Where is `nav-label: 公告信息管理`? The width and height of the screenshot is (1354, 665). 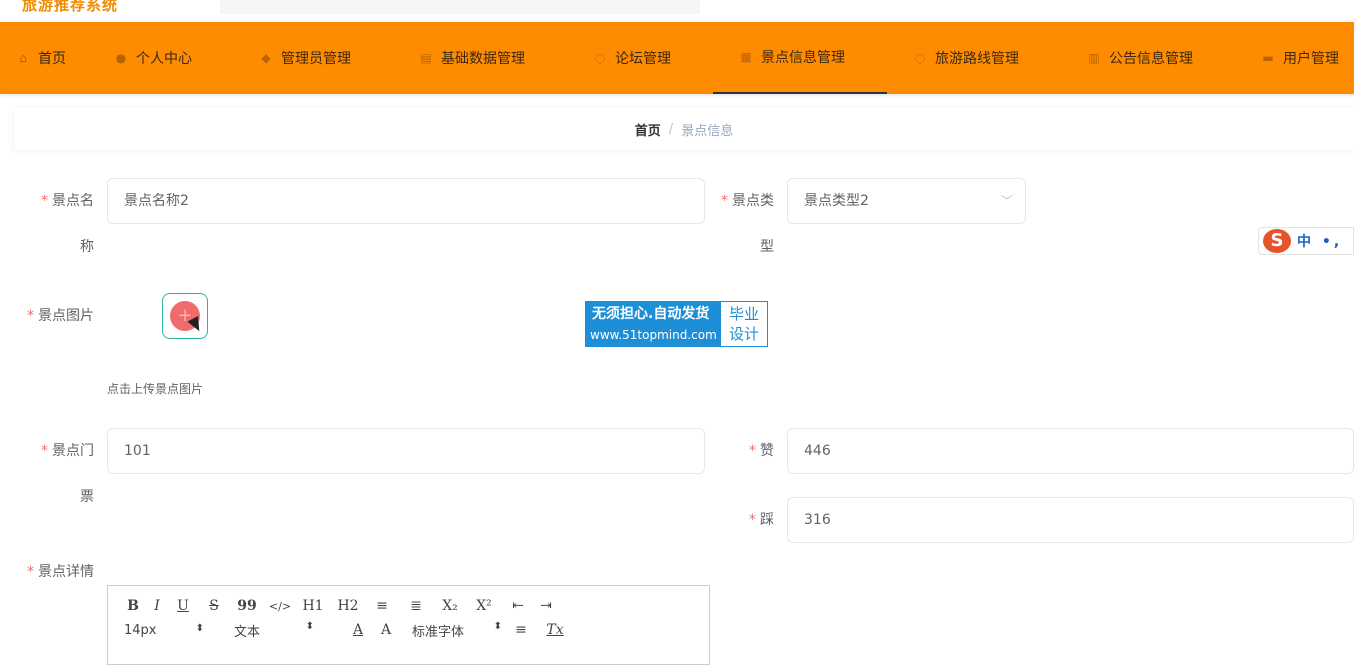
nav-label: 公告信息管理 is located at coordinates (1151, 59).